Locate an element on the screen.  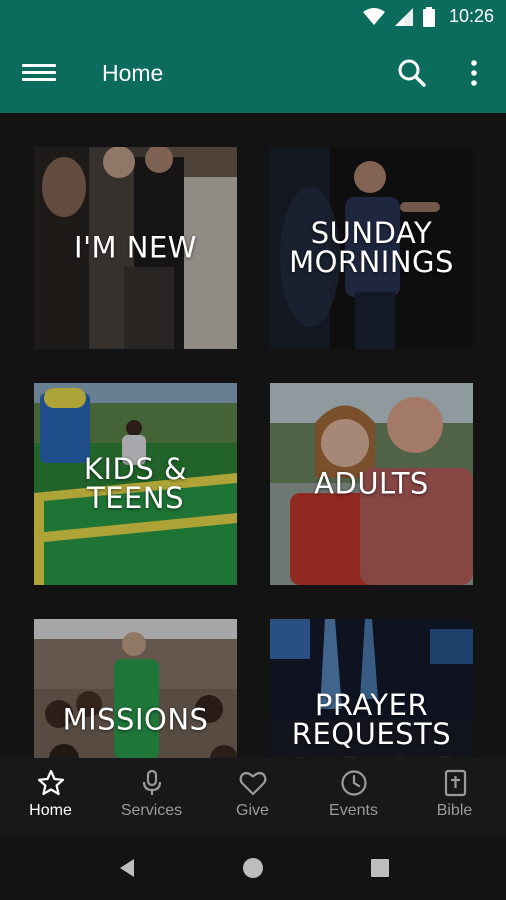
nav-label: Home is located at coordinates (50, 810).